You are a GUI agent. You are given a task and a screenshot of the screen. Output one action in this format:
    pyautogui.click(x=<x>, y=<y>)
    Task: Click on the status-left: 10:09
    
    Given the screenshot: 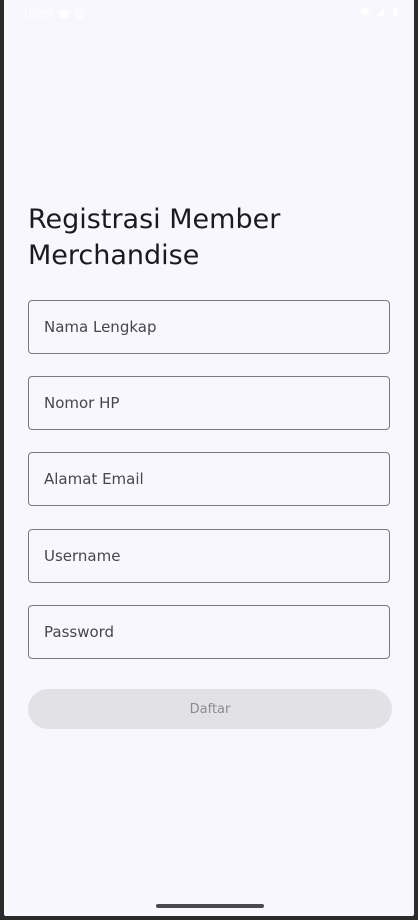 What is the action you would take?
    pyautogui.click(x=53, y=14)
    